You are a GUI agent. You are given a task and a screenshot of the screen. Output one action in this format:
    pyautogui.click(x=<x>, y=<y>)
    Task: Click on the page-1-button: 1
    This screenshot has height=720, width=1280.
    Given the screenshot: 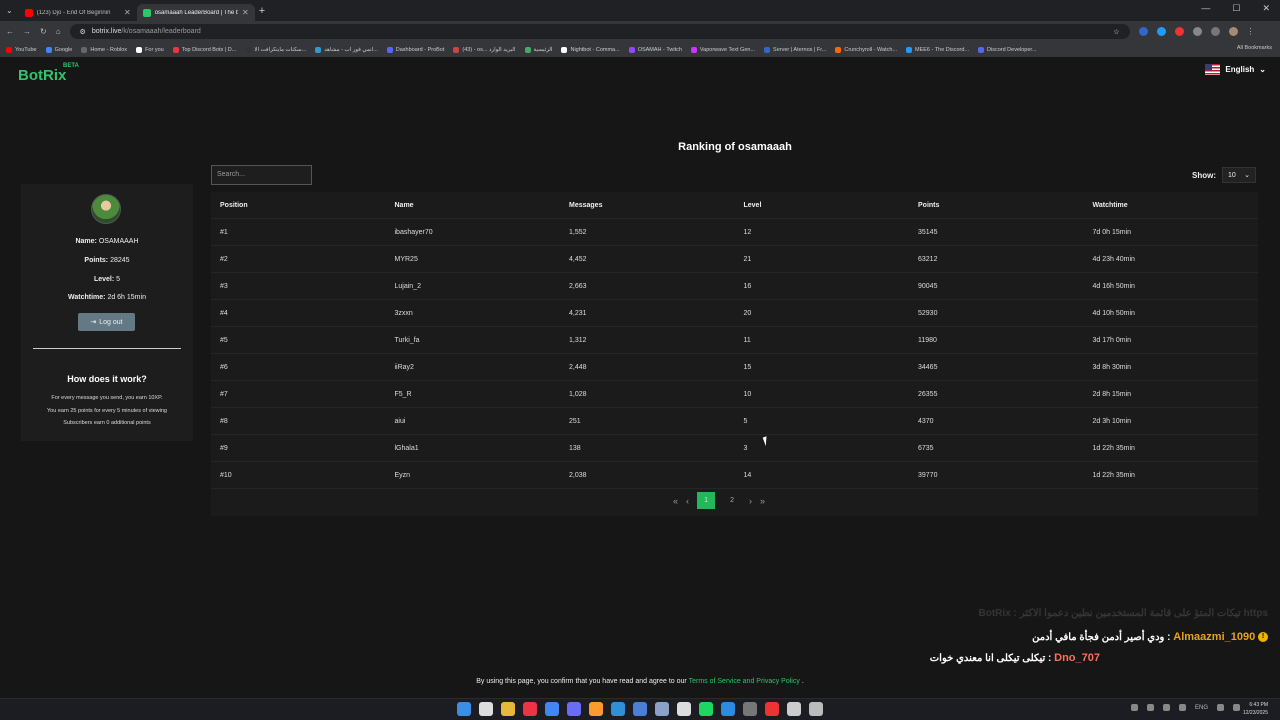 What is the action you would take?
    pyautogui.click(x=706, y=500)
    